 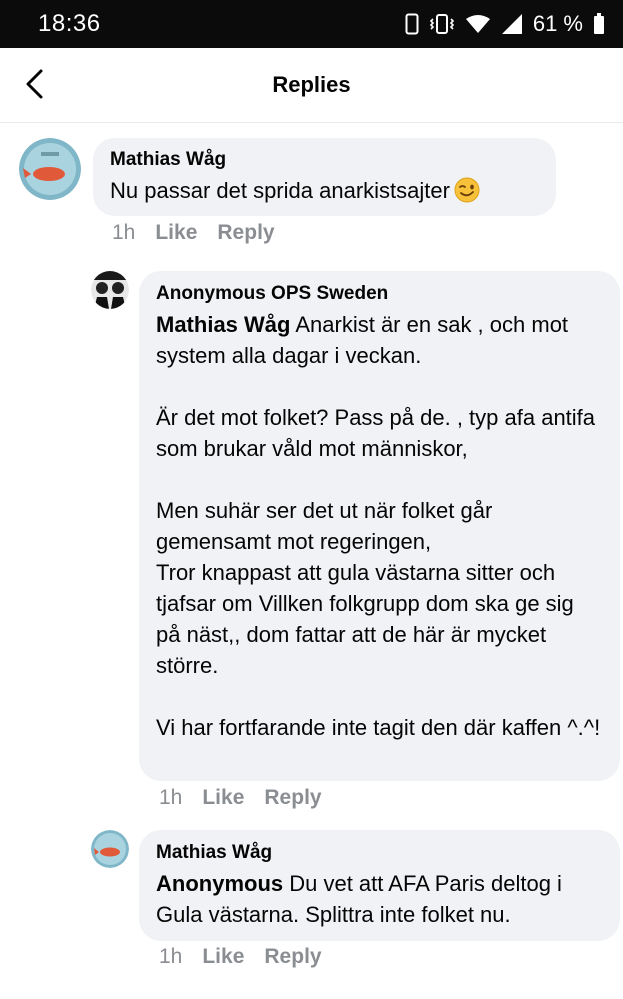 What do you see at coordinates (311, 24) in the screenshot?
I see `status-bar: 18:36 61 %` at bounding box center [311, 24].